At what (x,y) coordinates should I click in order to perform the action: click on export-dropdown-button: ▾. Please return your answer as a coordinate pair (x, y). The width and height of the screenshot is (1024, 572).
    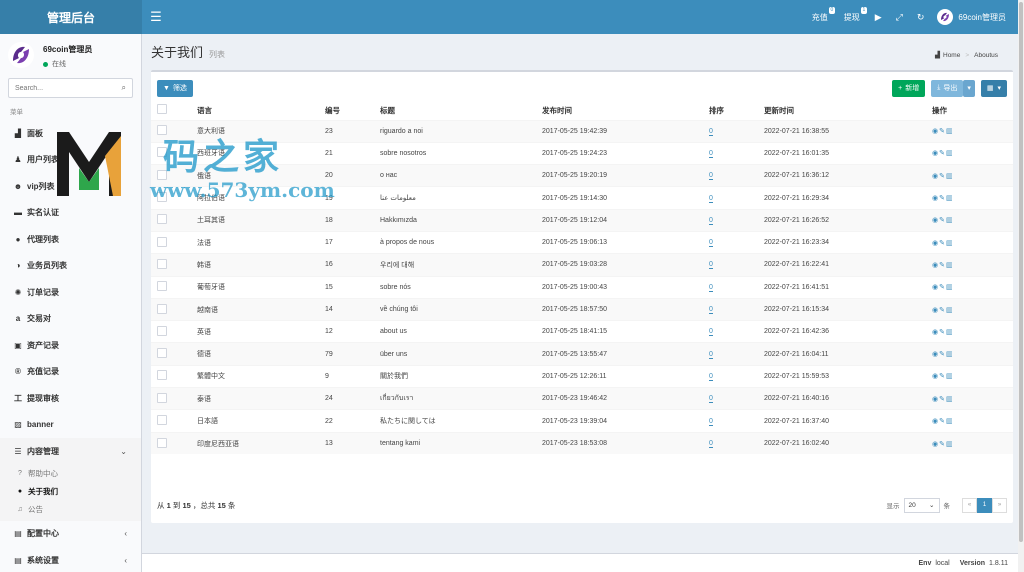
    Looking at the image, I should click on (969, 88).